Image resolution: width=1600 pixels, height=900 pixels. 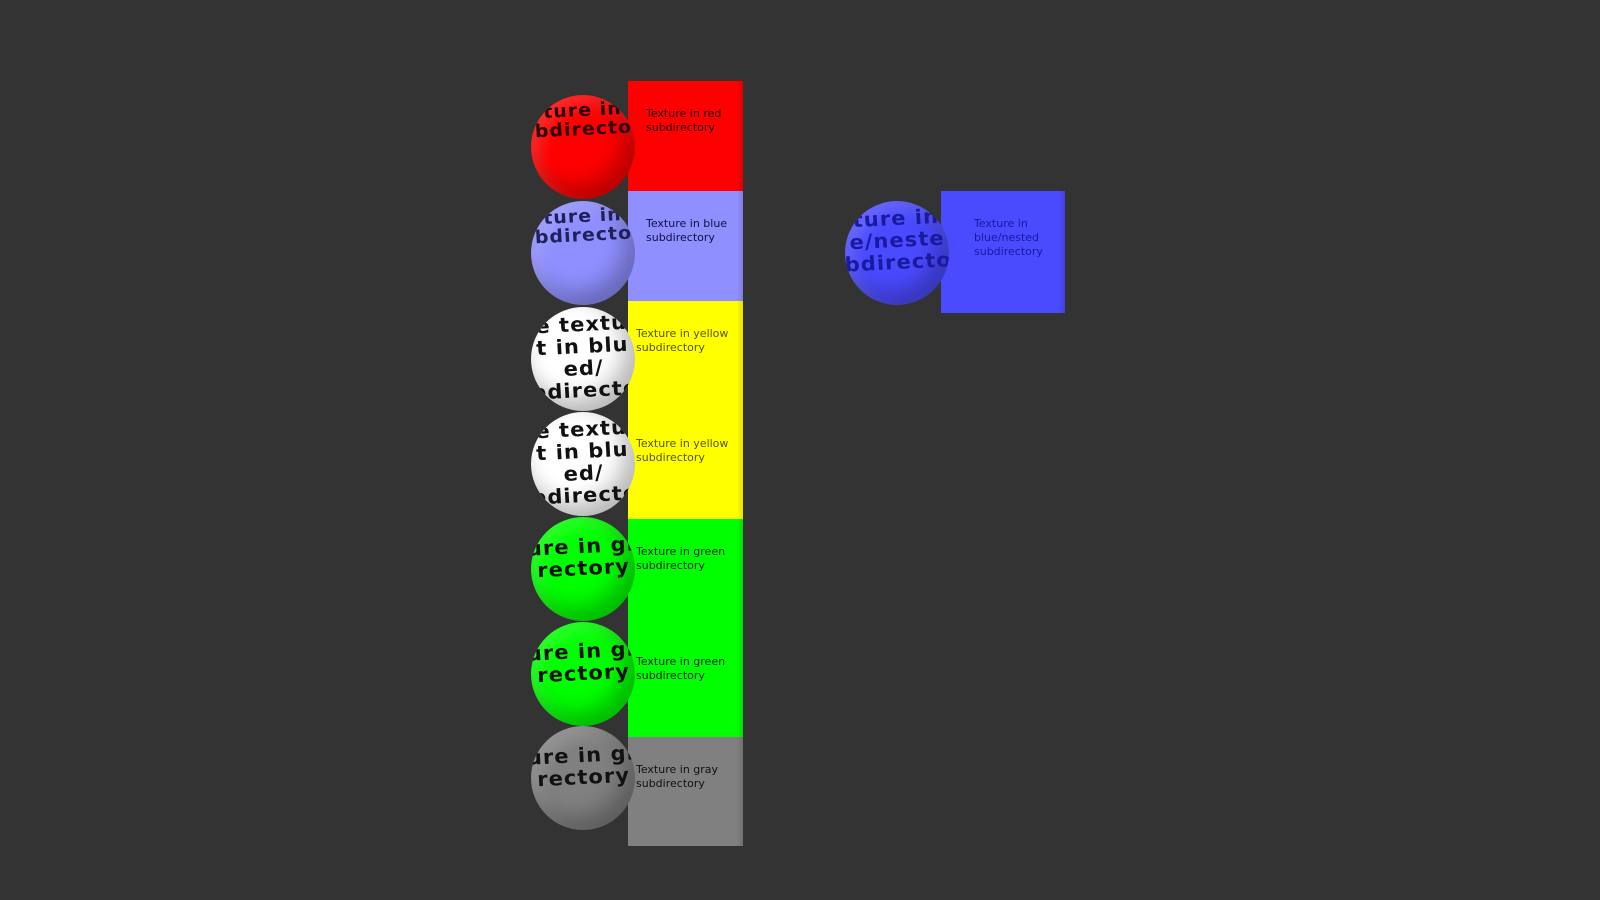 I want to click on gray-block-label: Texture in gray subdirectory, so click(x=677, y=776).